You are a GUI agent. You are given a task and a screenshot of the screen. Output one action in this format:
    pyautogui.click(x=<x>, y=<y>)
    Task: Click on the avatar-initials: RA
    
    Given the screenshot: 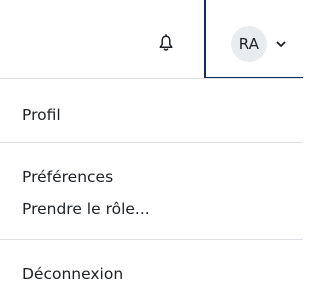 What is the action you would take?
    pyautogui.click(x=249, y=44)
    